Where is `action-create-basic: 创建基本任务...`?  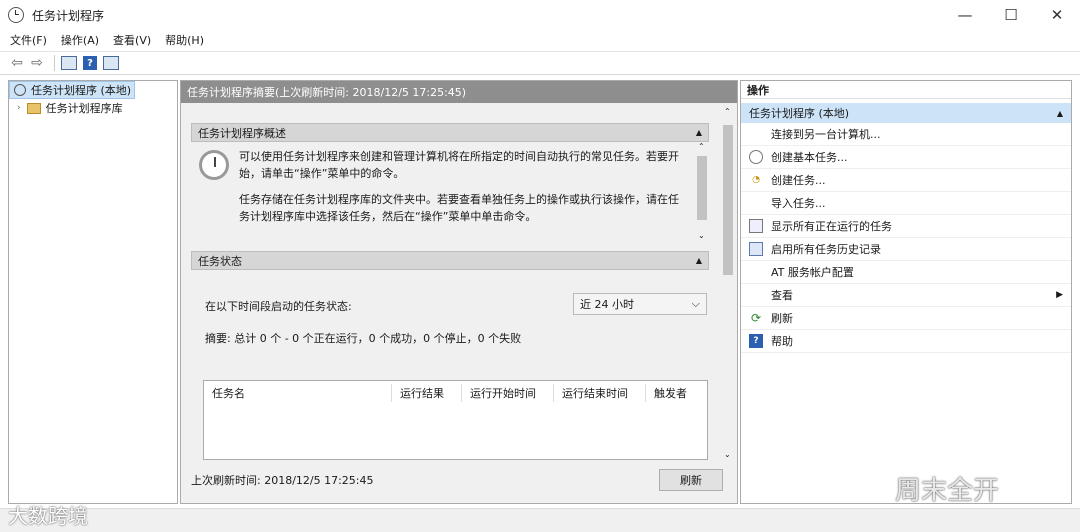 action-create-basic: 创建基本任务... is located at coordinates (906, 157).